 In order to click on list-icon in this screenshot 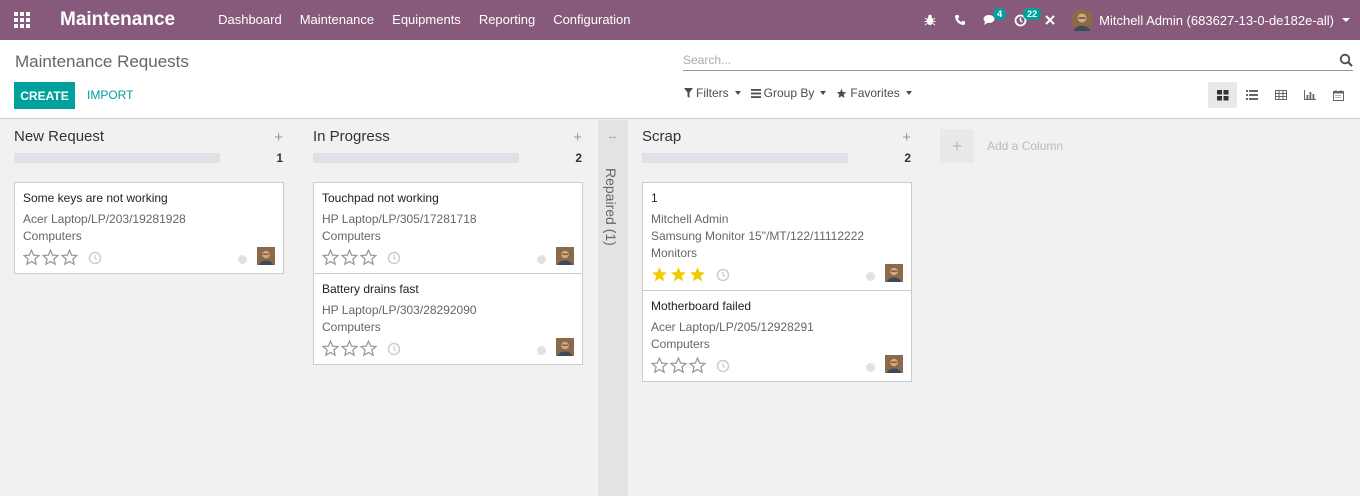, I will do `click(1251, 95)`.